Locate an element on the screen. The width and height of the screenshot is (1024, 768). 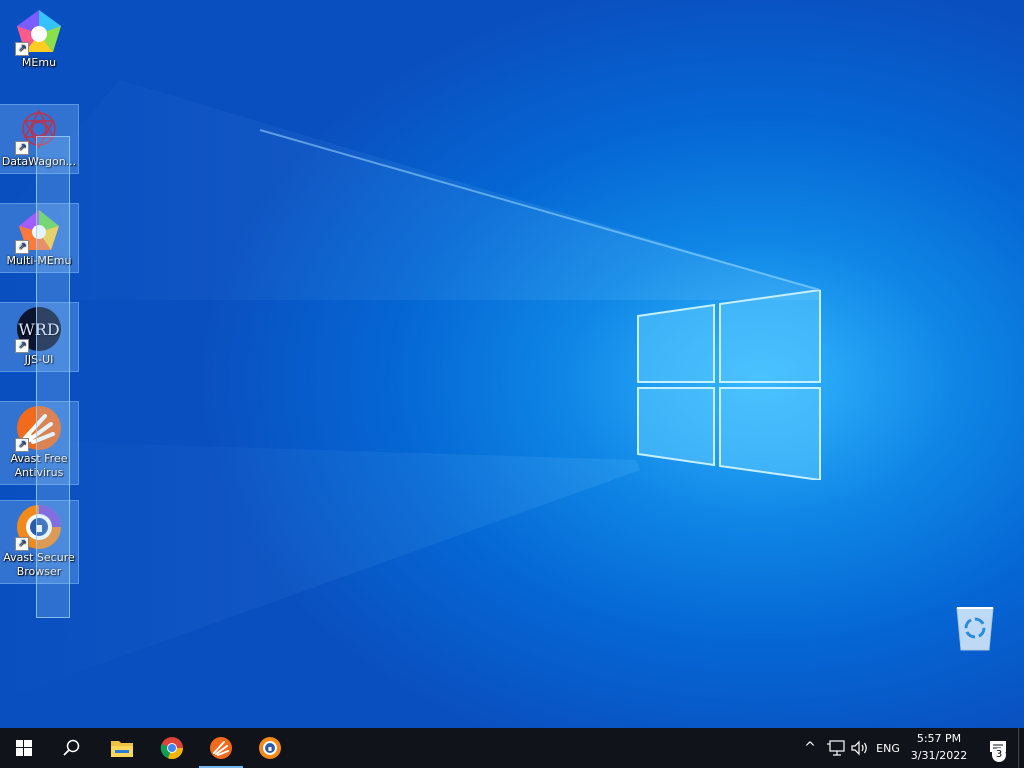
notification-count-badge: 3 is located at coordinates (999, 755).